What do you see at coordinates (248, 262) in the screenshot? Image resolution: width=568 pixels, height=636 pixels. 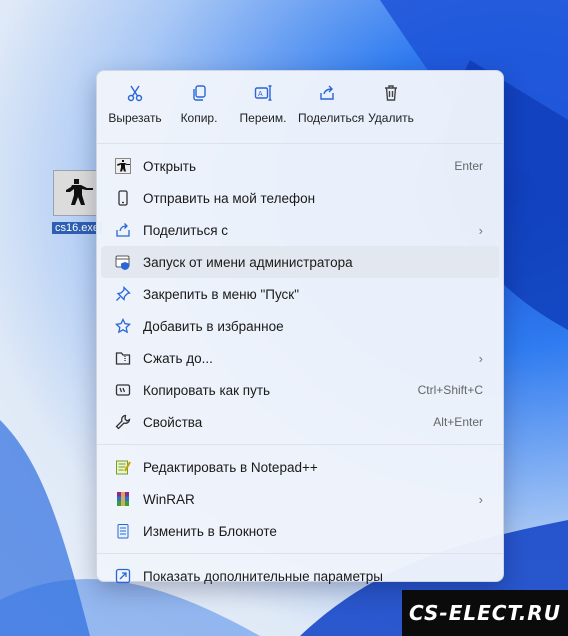 I see `menu-item-label: Запуск от имени администратора` at bounding box center [248, 262].